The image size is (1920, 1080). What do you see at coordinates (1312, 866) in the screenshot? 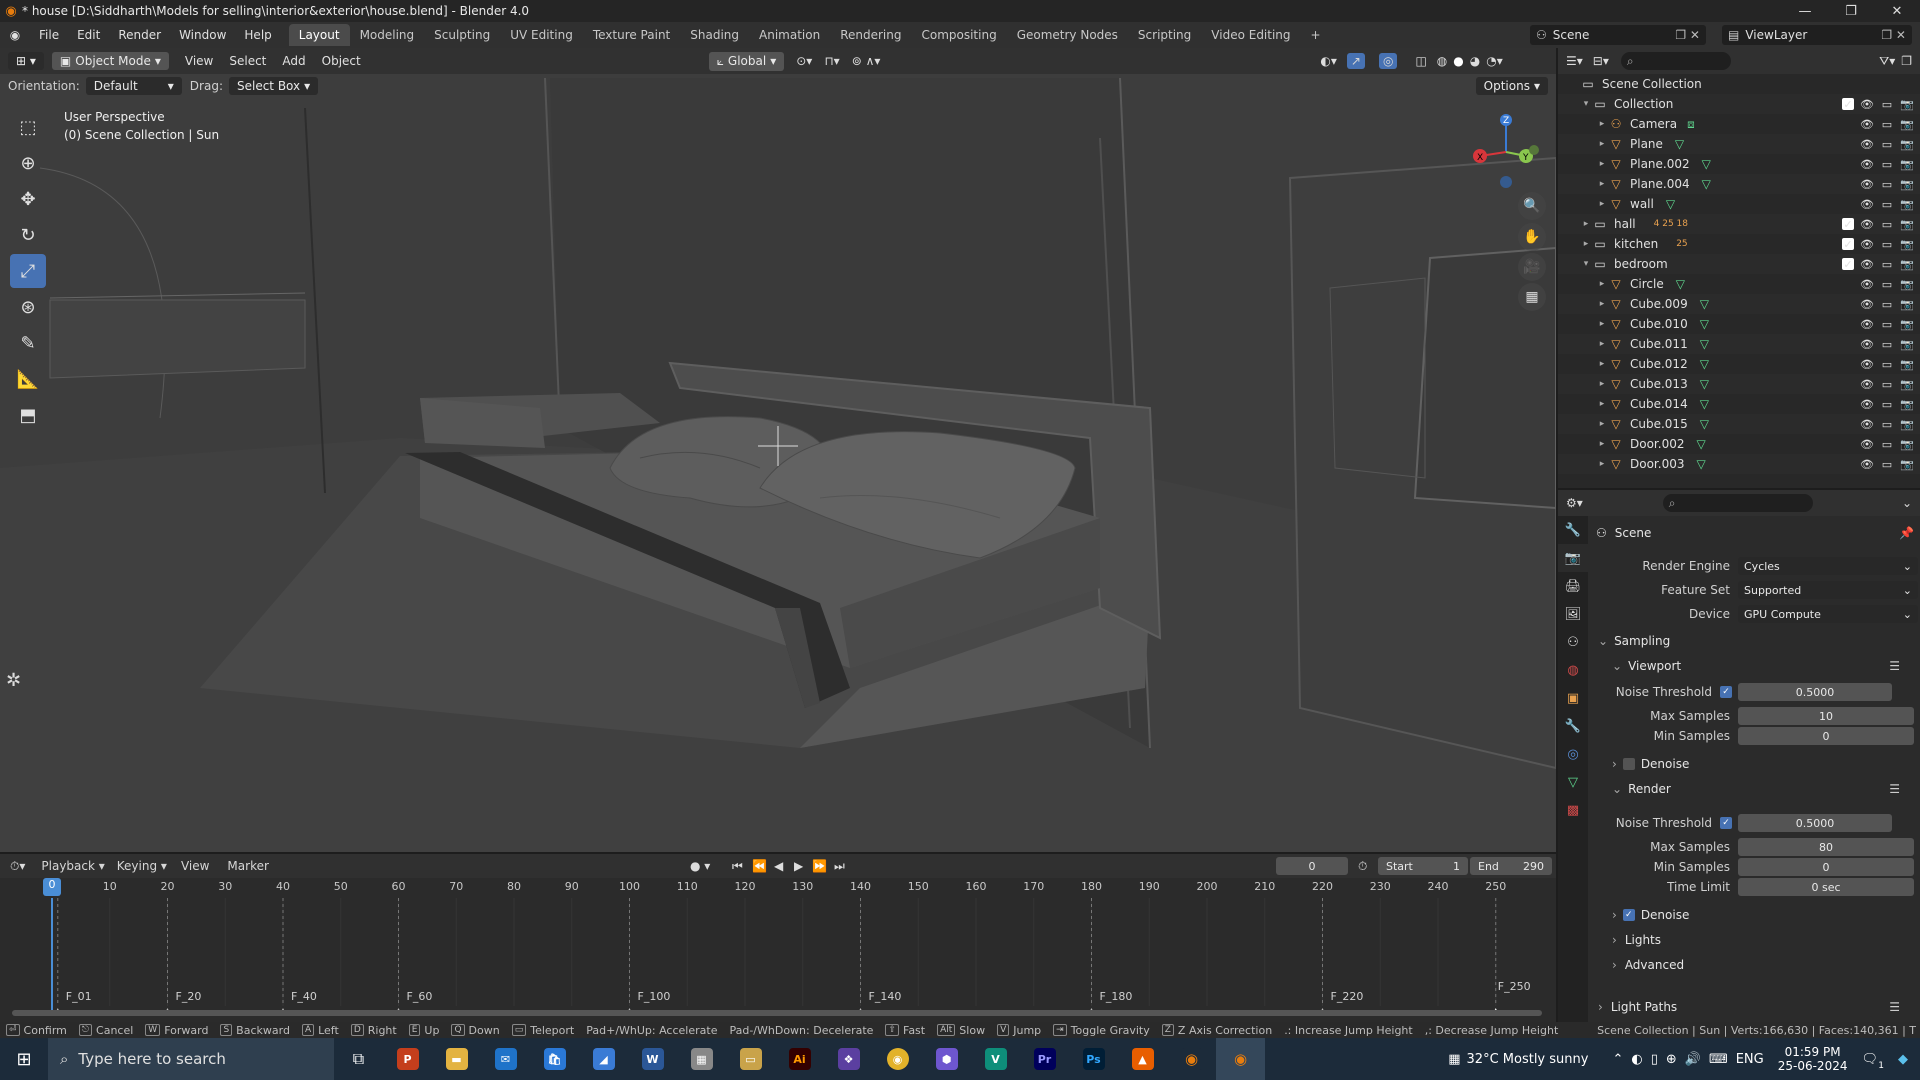
I see `current-frame-field: 0` at bounding box center [1312, 866].